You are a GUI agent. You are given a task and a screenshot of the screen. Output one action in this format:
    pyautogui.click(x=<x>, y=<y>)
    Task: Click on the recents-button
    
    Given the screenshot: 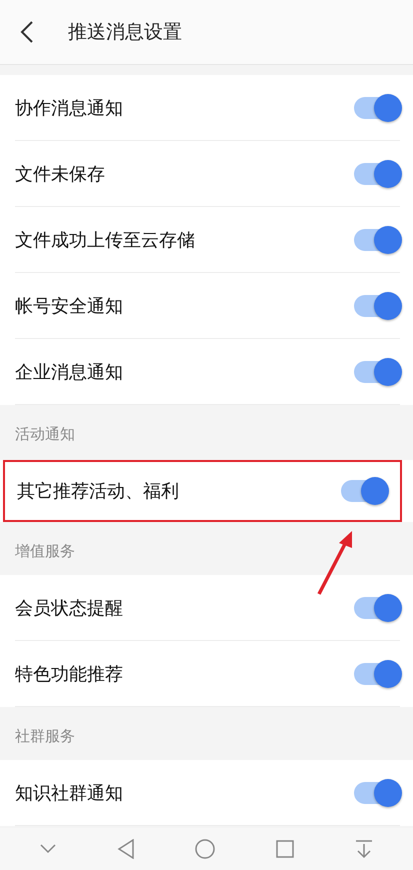 What is the action you would take?
    pyautogui.click(x=285, y=849)
    